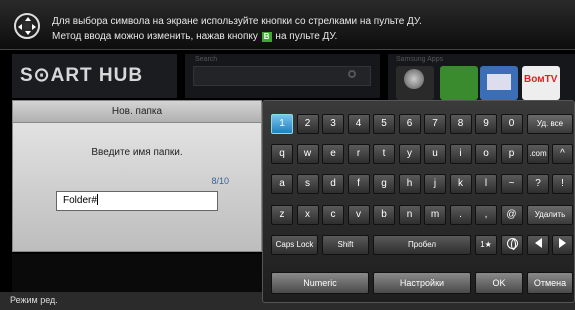  I want to click on key-z: z, so click(282, 215).